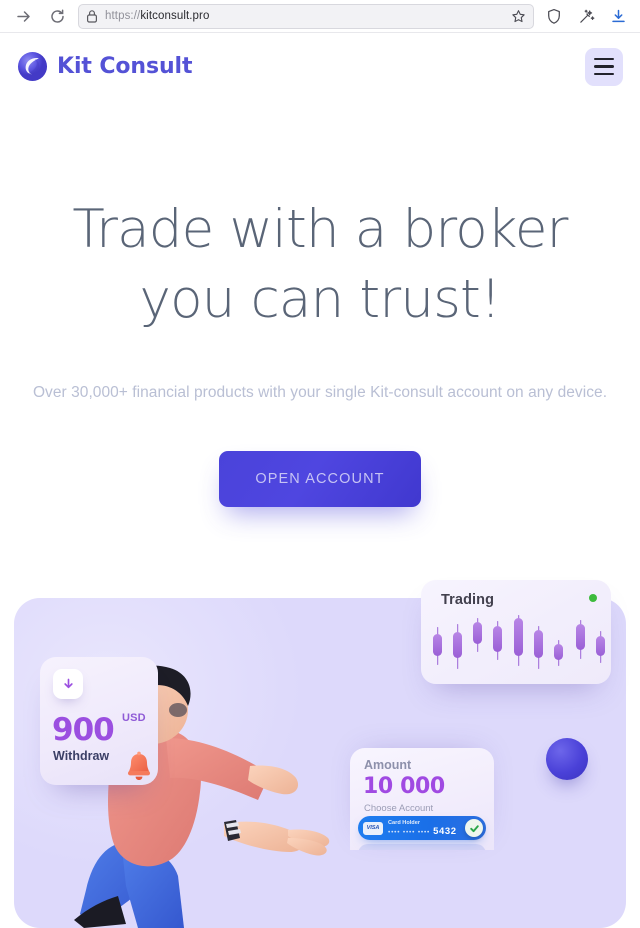 The width and height of the screenshot is (640, 928). What do you see at coordinates (468, 600) in the screenshot?
I see `trading-card-title: Trading` at bounding box center [468, 600].